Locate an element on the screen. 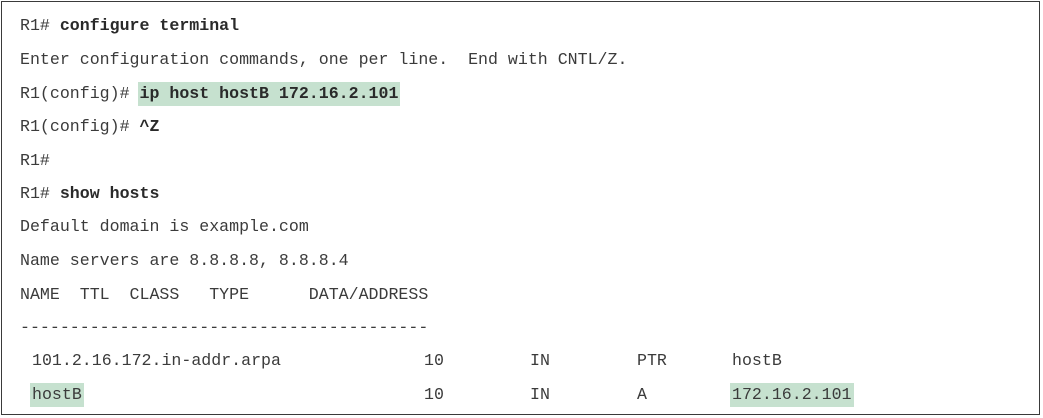 This screenshot has width=1043, height=418. terminal-line-configure: R1# configure terminal is located at coordinates (129, 26).